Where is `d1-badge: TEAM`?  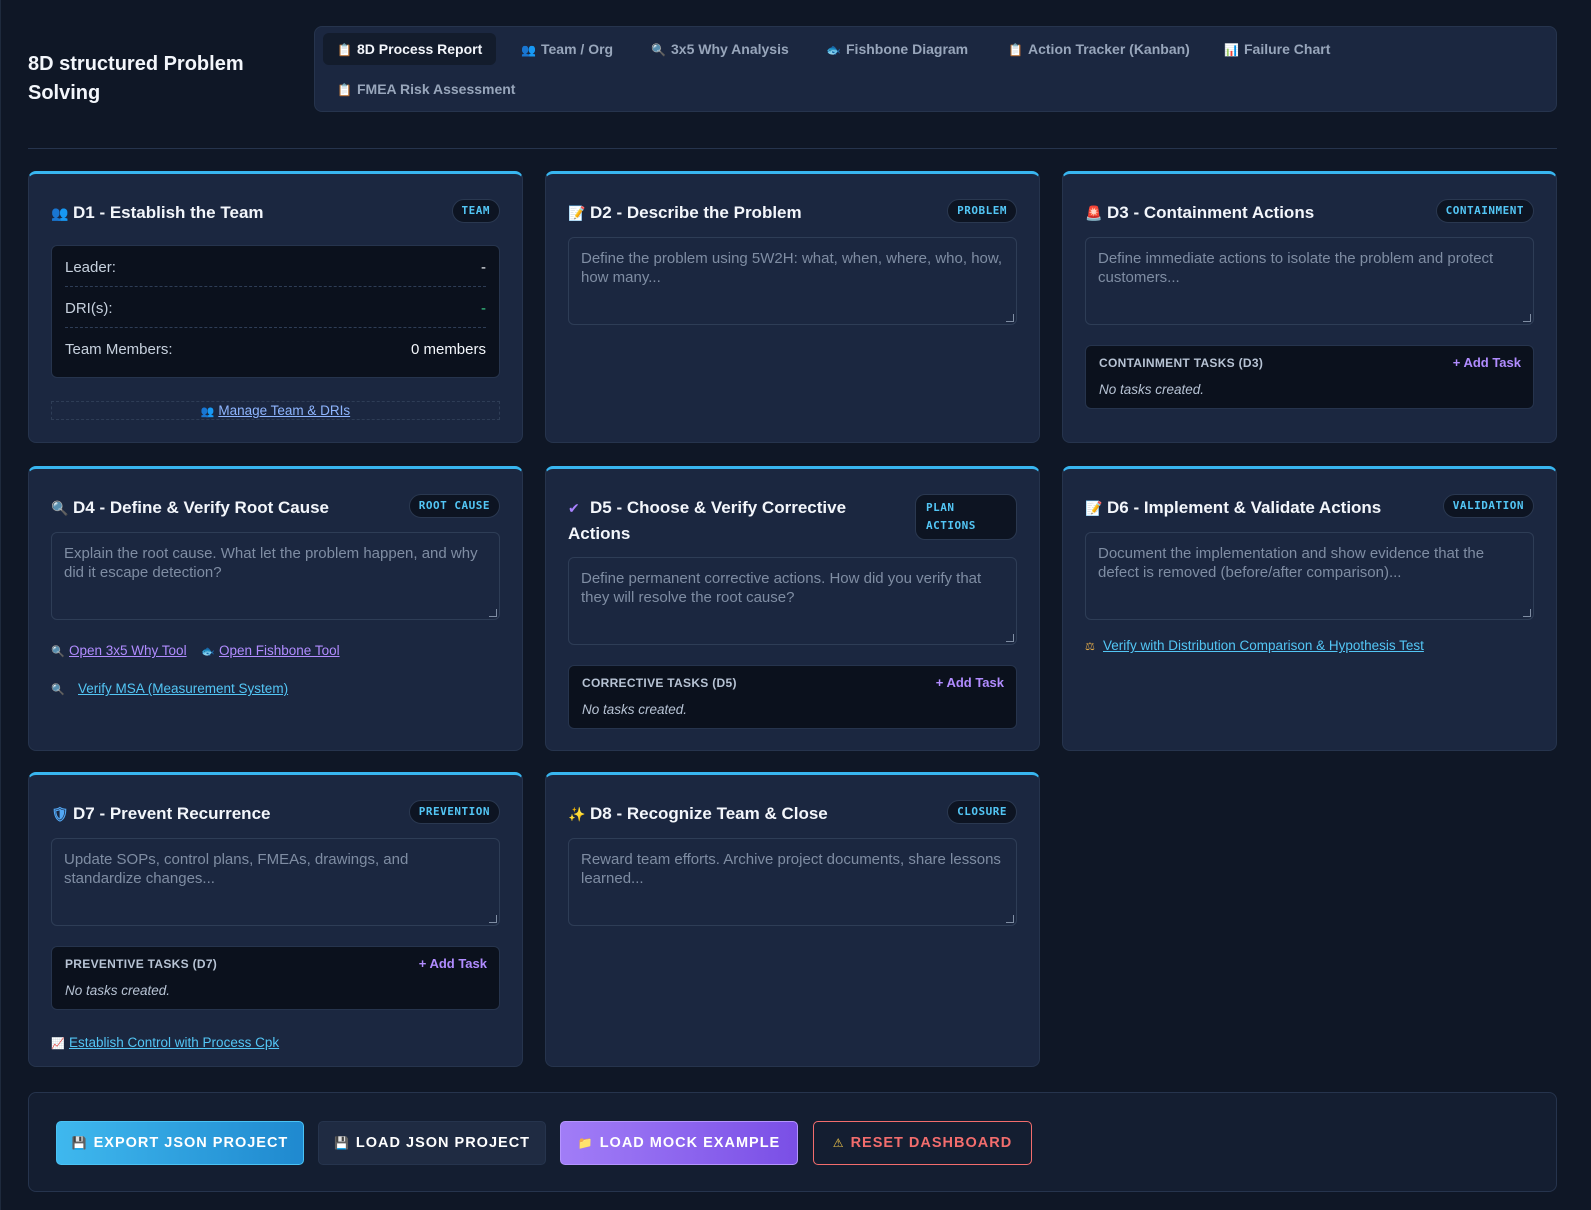
d1-badge: TEAM is located at coordinates (475, 211).